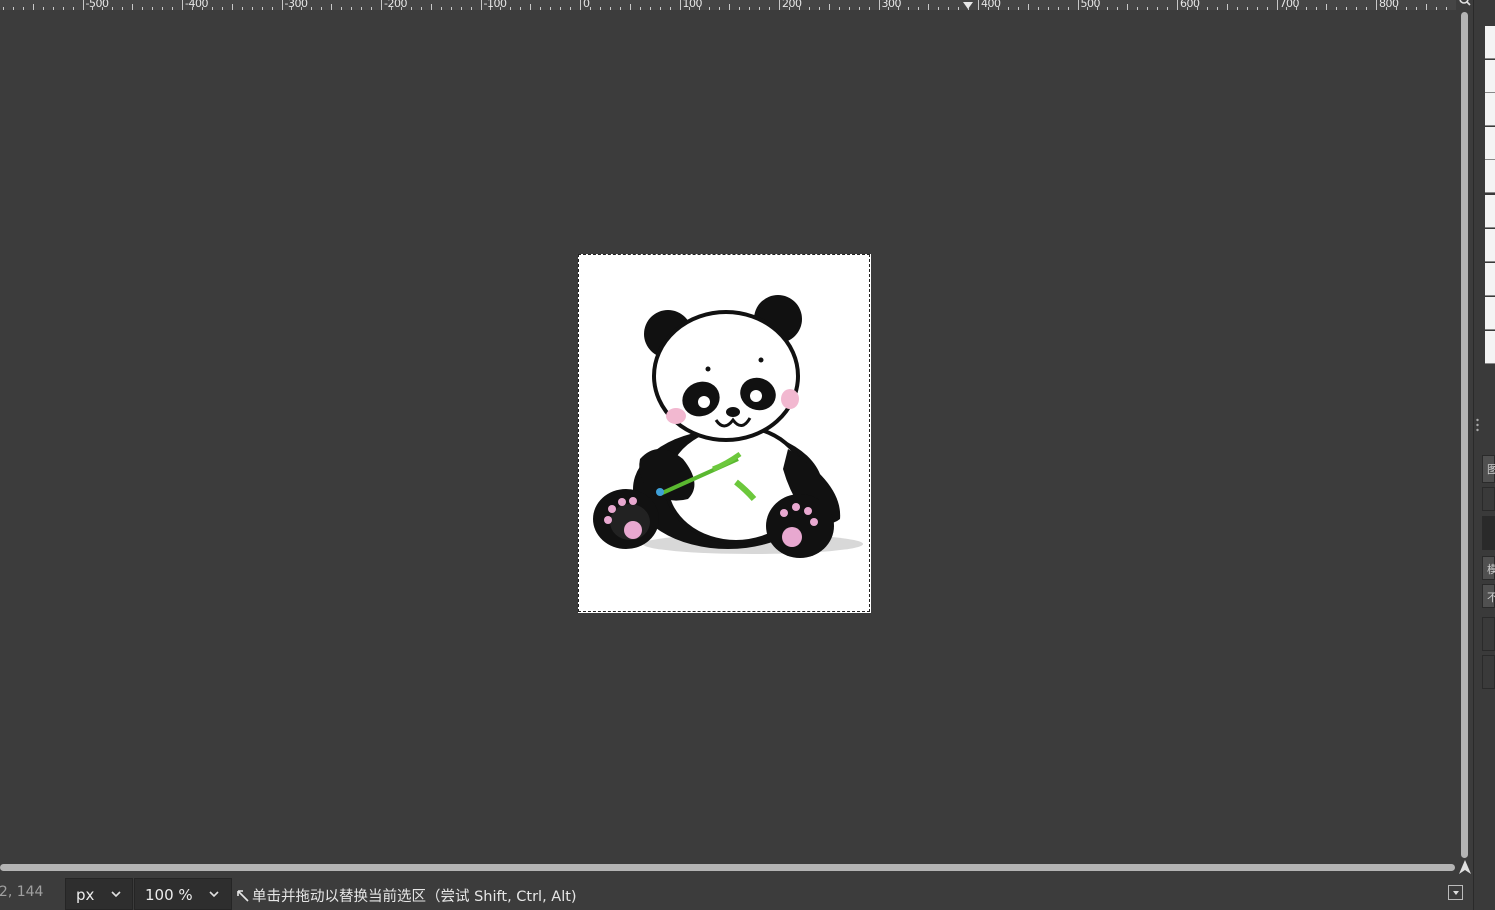 Image resolution: width=1495 pixels, height=910 pixels. Describe the element at coordinates (1090, 5) in the screenshot. I see `ruler-label: 500` at that location.